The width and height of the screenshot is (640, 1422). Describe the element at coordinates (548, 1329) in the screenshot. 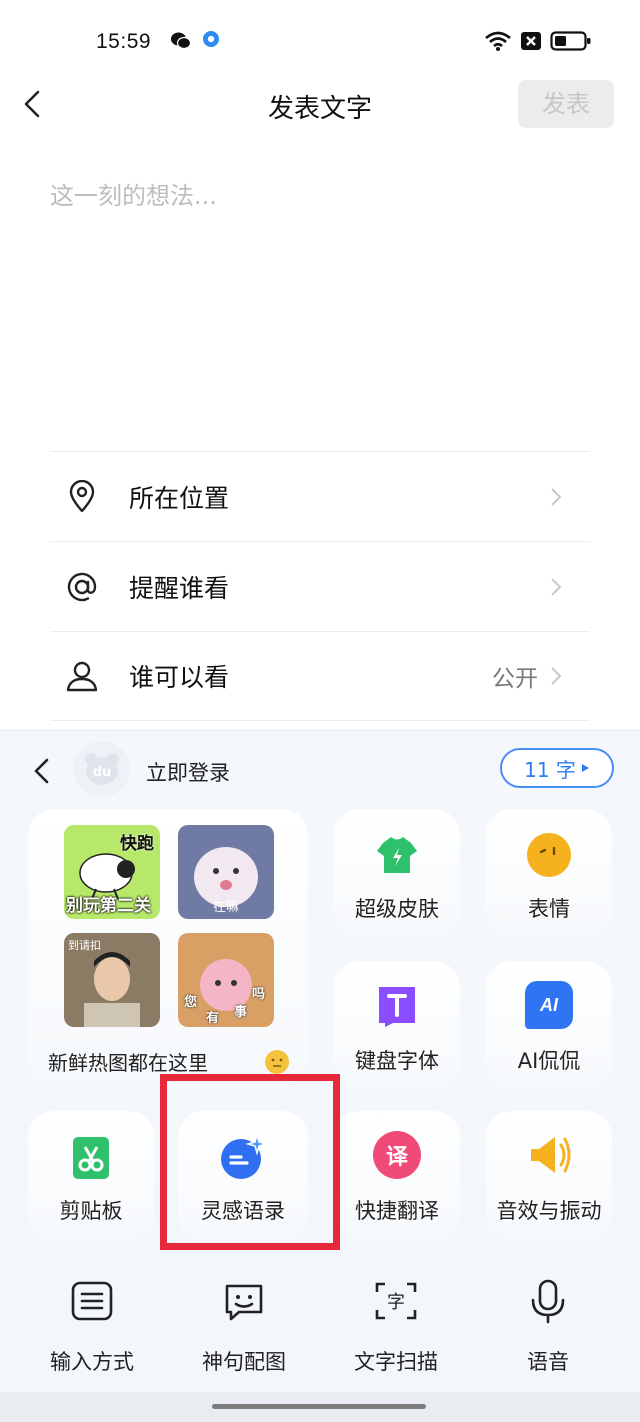

I see `voice-button: 语音` at that location.